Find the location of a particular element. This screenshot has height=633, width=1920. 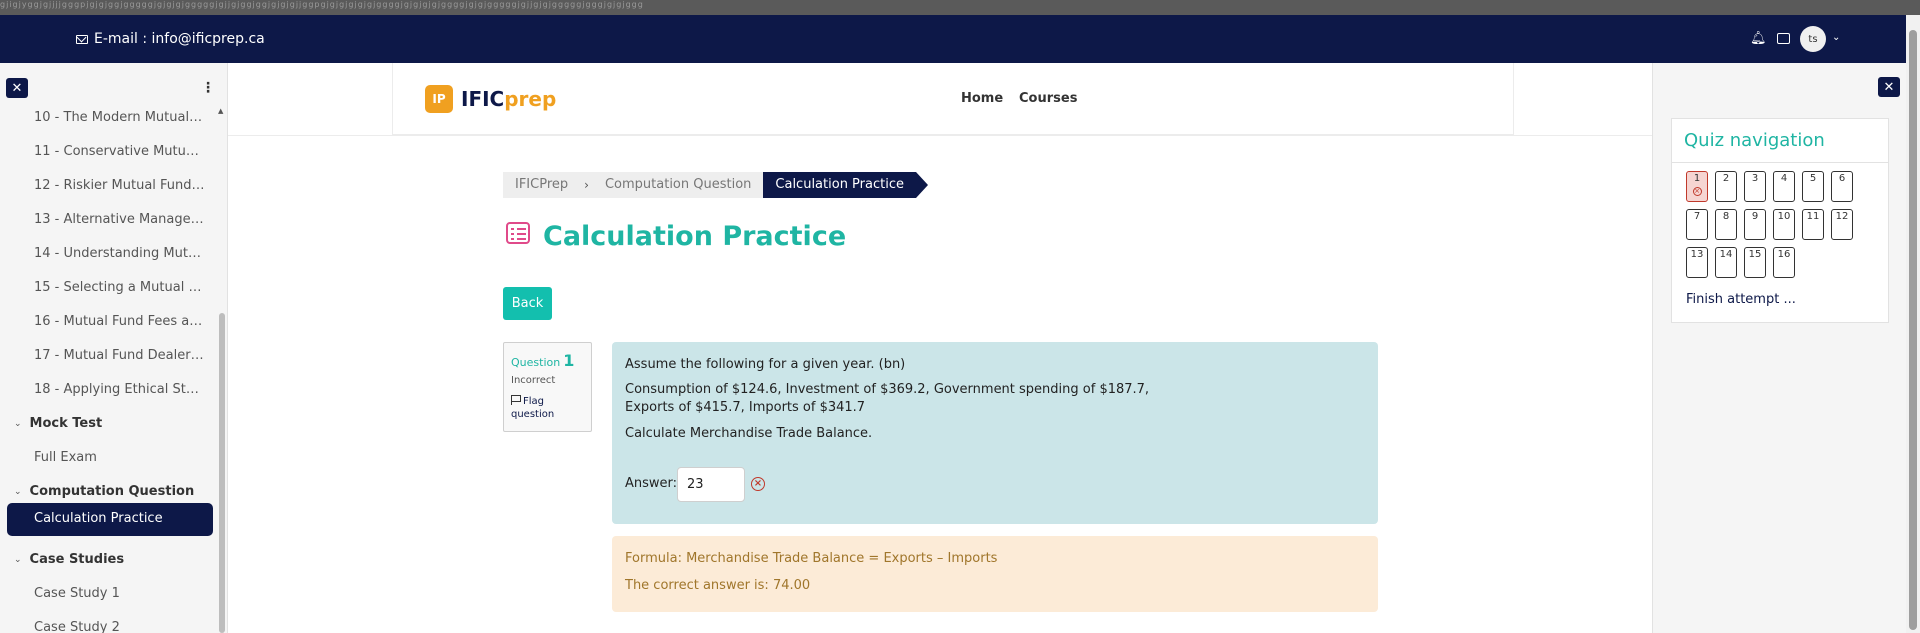

quiz-nav-question-15: 15 is located at coordinates (1755, 262).